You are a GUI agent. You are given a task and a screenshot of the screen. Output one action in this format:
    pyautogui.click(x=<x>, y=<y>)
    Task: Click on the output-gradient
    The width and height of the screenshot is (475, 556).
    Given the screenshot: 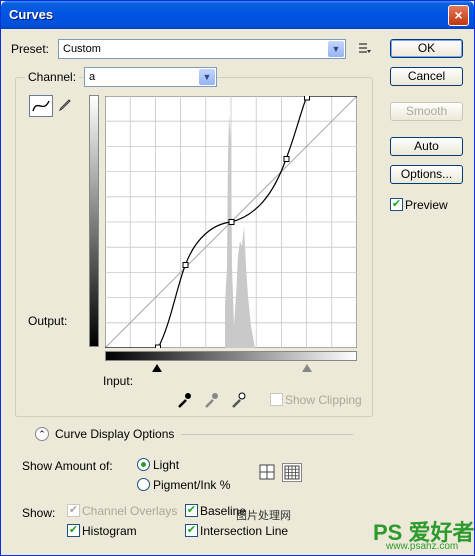 What is the action you would take?
    pyautogui.click(x=94, y=221)
    